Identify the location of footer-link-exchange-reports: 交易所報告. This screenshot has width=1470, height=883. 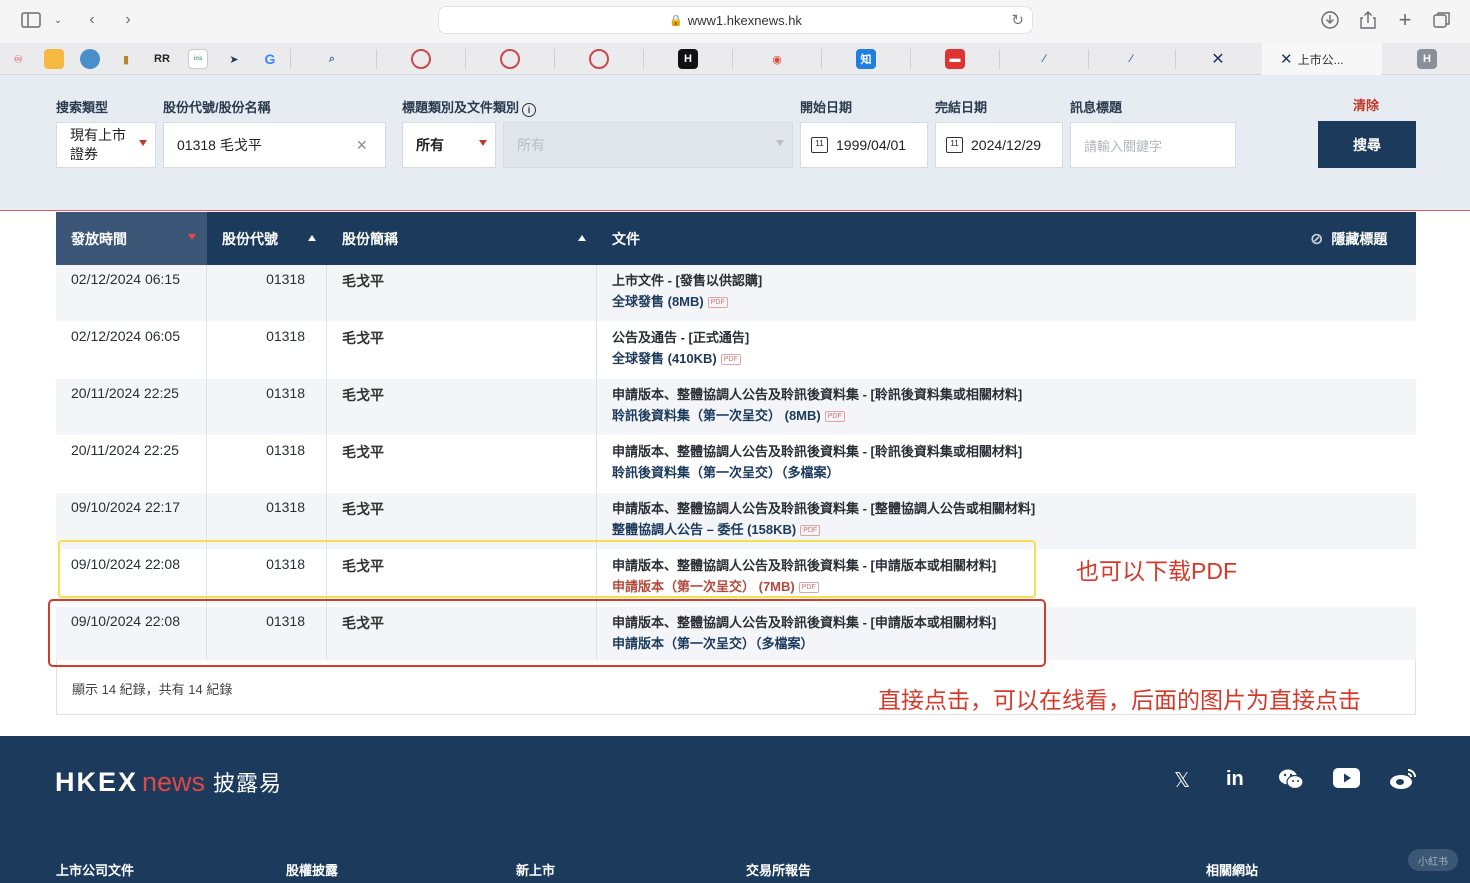
(778, 869).